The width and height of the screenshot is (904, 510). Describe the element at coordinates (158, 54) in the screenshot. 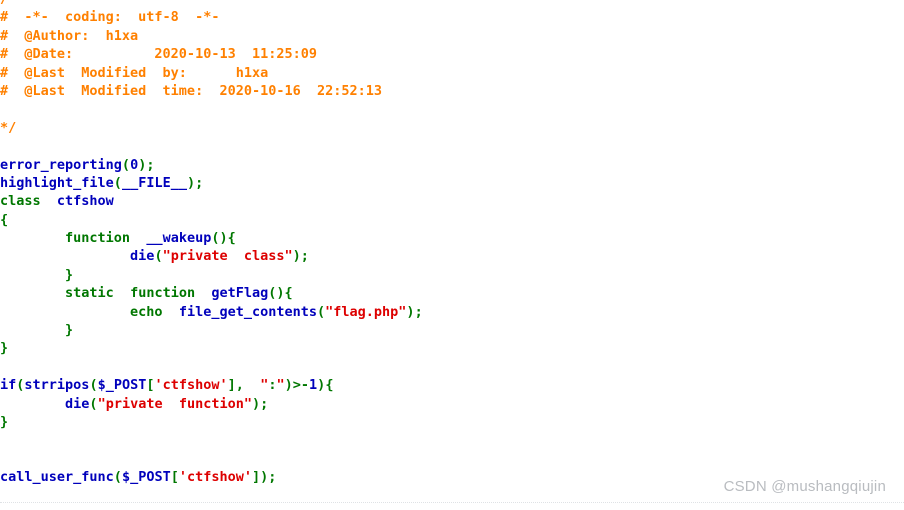

I see `code-token-comment: # @Date: 2020-10-13 11:25:09` at that location.